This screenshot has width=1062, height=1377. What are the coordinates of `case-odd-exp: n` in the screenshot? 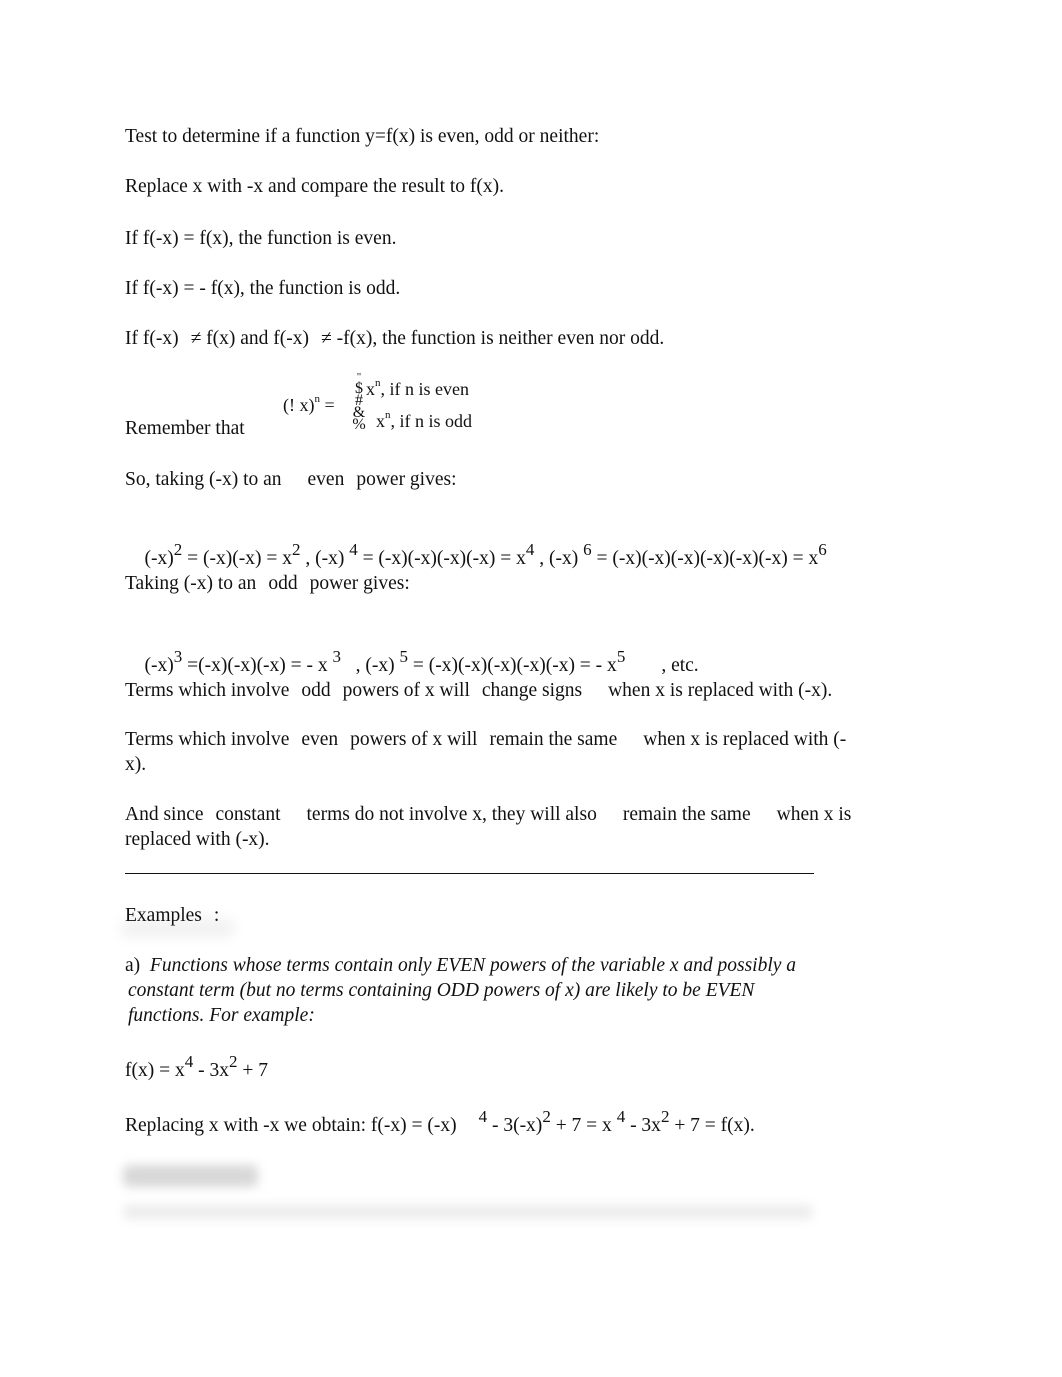 It's located at (388, 415).